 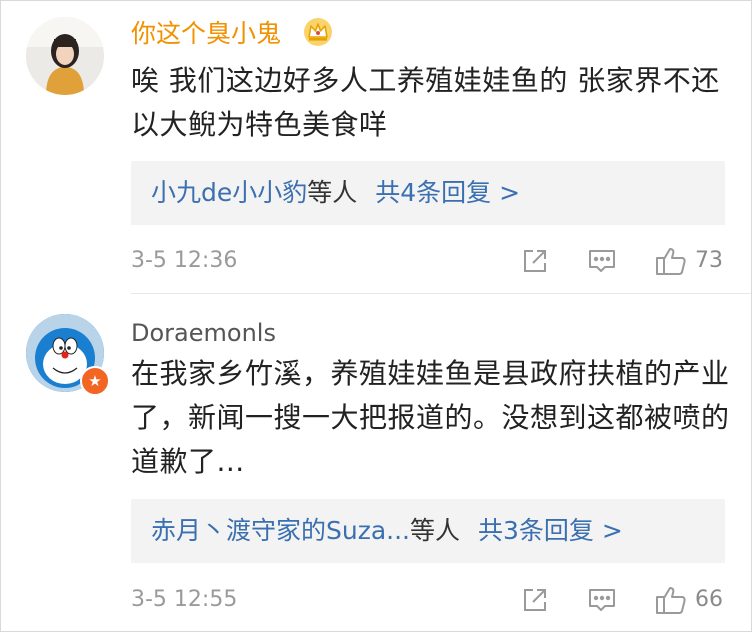 I want to click on avatar, so click(x=65, y=56).